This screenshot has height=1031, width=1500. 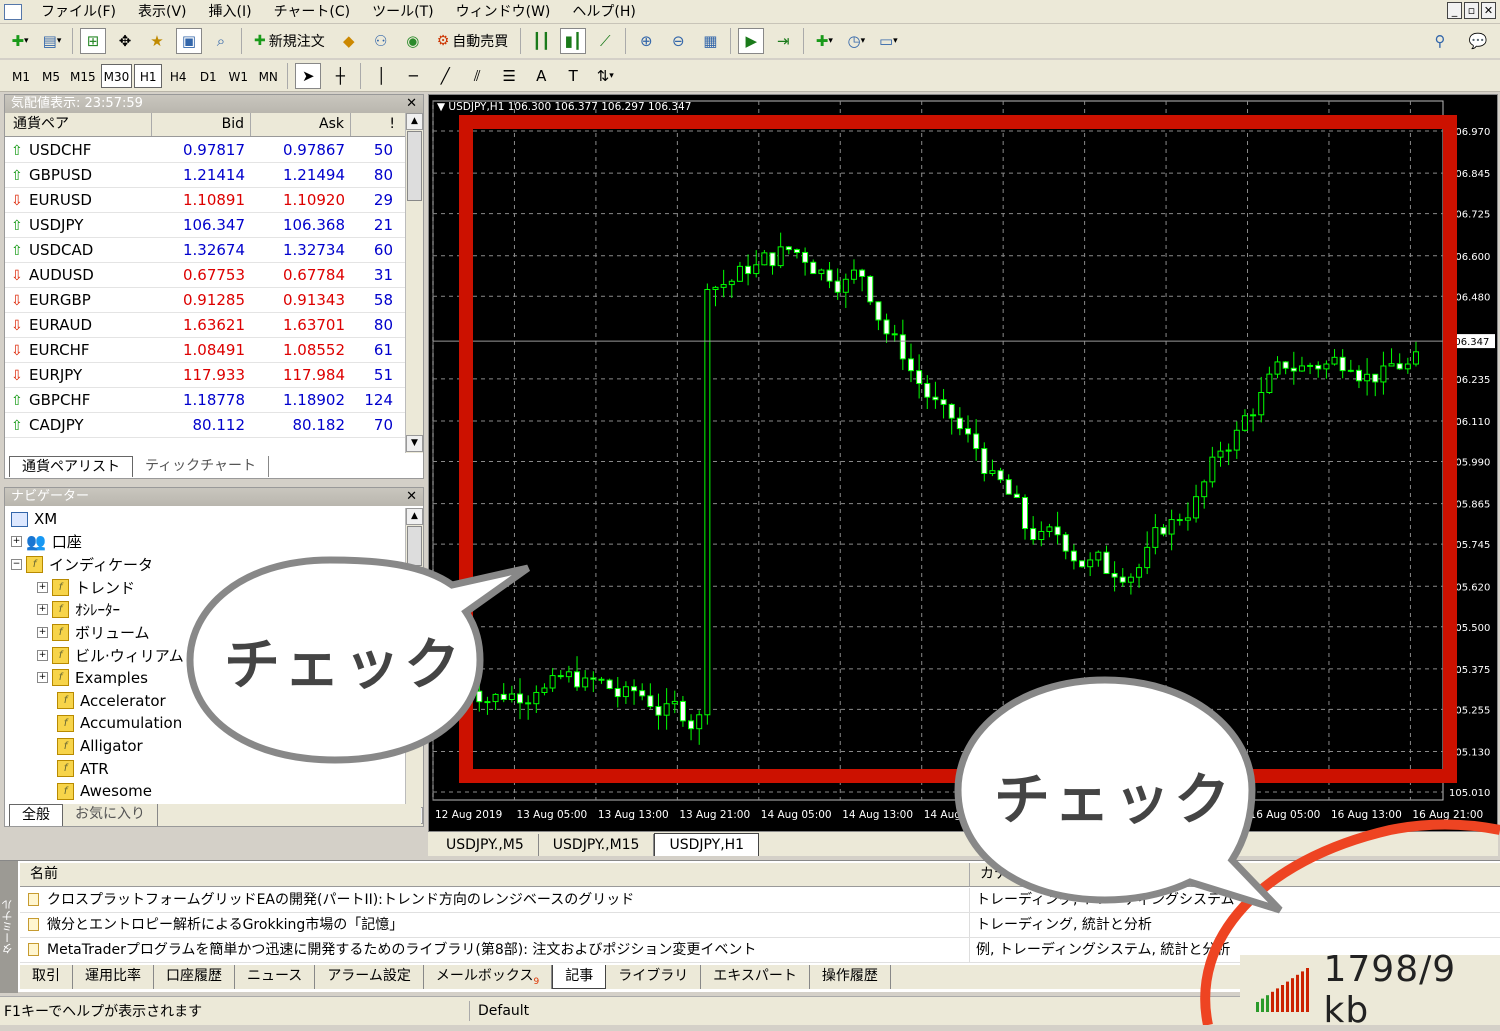 I want to click on tab-common: 全般, so click(x=36, y=815).